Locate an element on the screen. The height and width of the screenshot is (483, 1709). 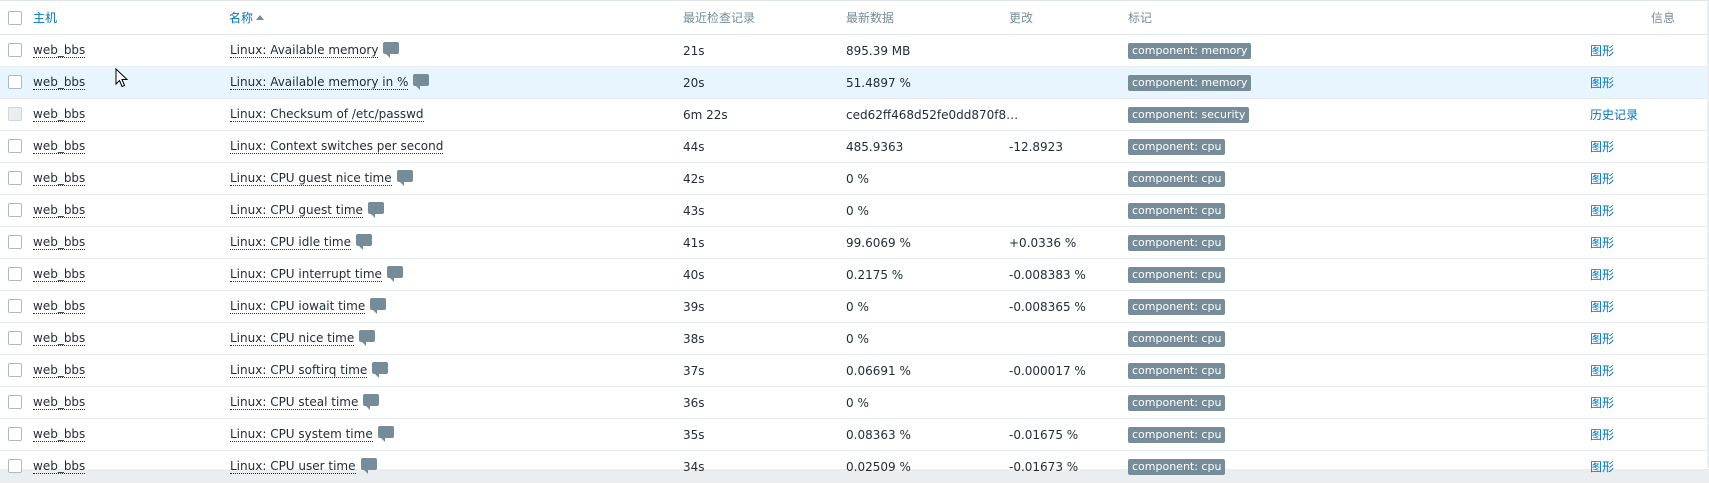
item-name-link: Linux: Checksum of /etc/passwd is located at coordinates (327, 114).